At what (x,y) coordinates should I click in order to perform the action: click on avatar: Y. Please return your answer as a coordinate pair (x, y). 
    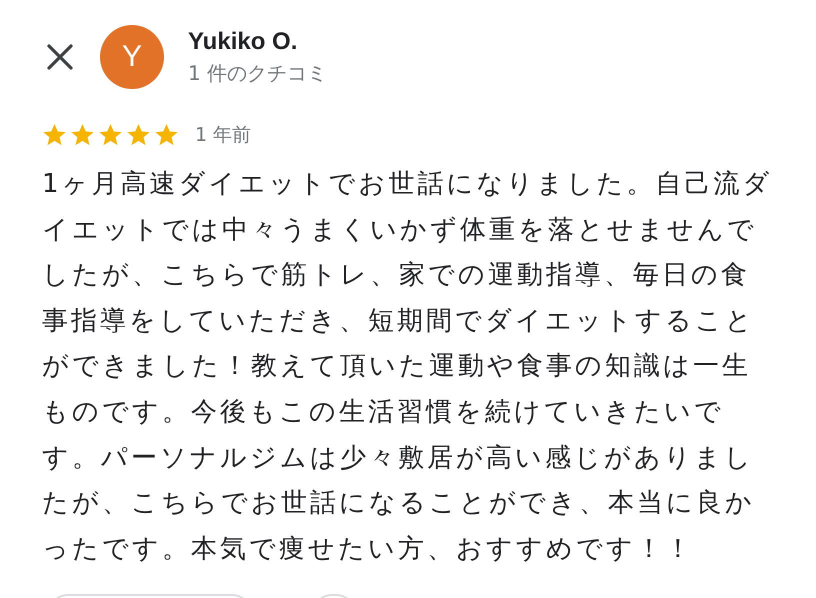
    Looking at the image, I should click on (132, 57).